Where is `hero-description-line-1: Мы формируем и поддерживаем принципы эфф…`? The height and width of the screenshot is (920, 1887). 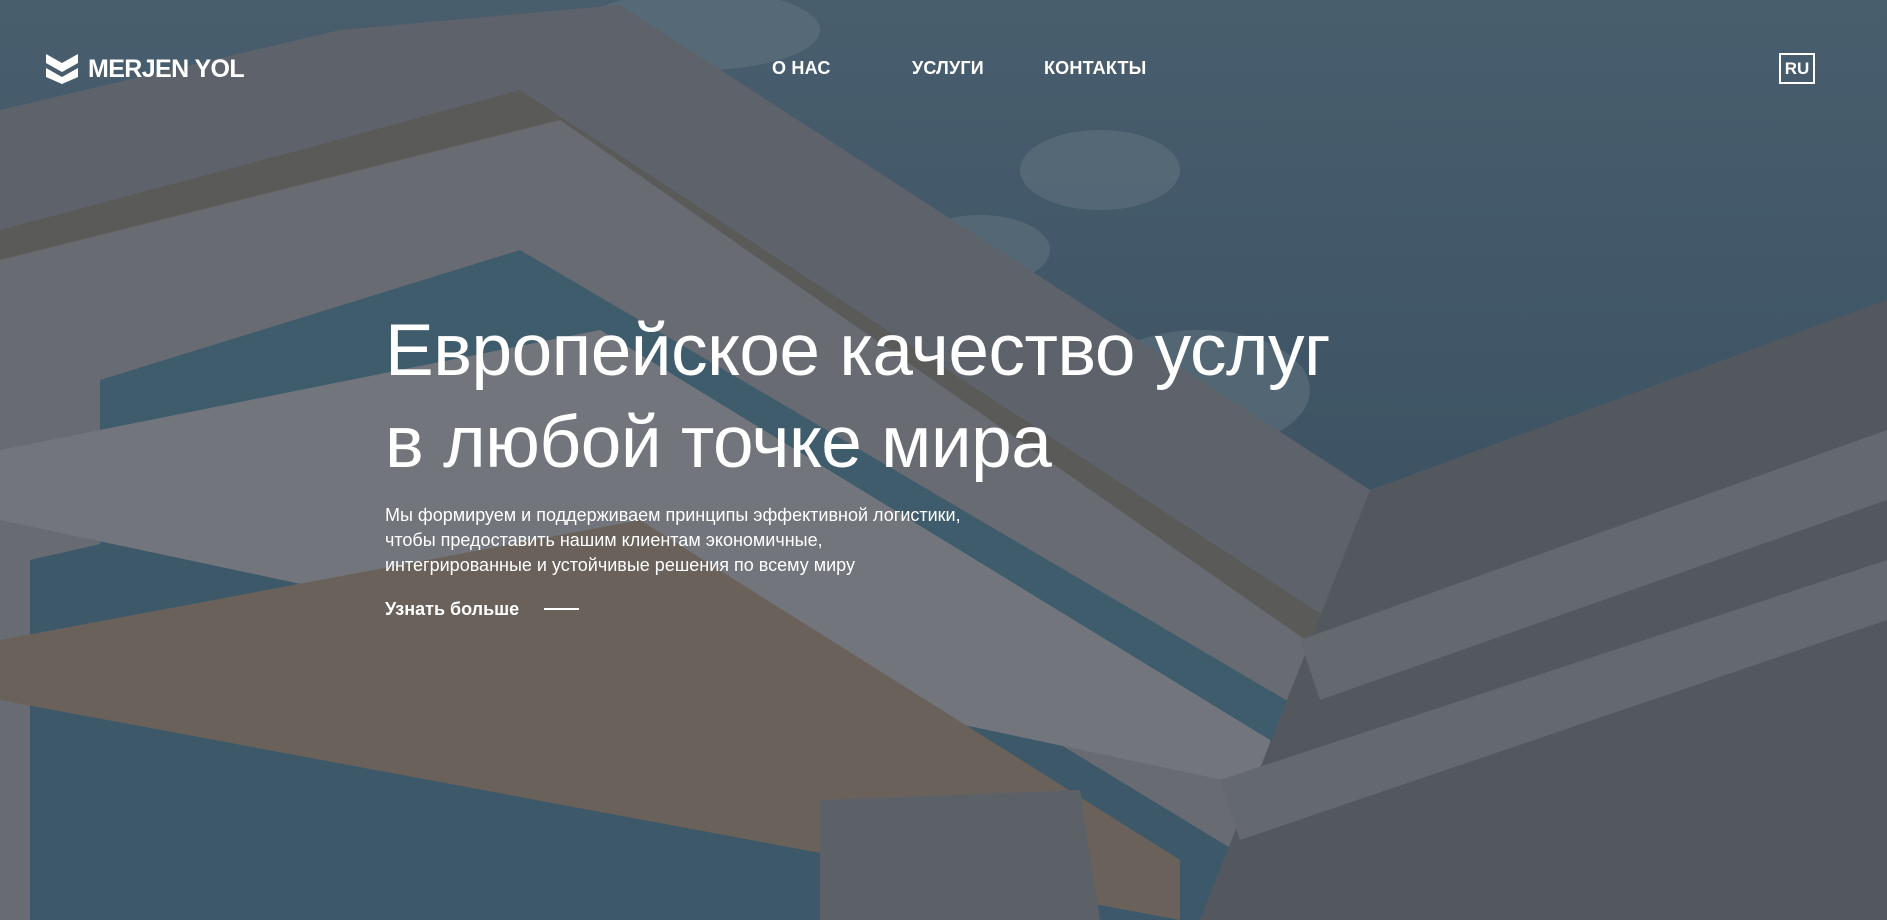
hero-description-line-1: Мы формируем и поддерживаем принципы эфф… is located at coordinates (673, 515).